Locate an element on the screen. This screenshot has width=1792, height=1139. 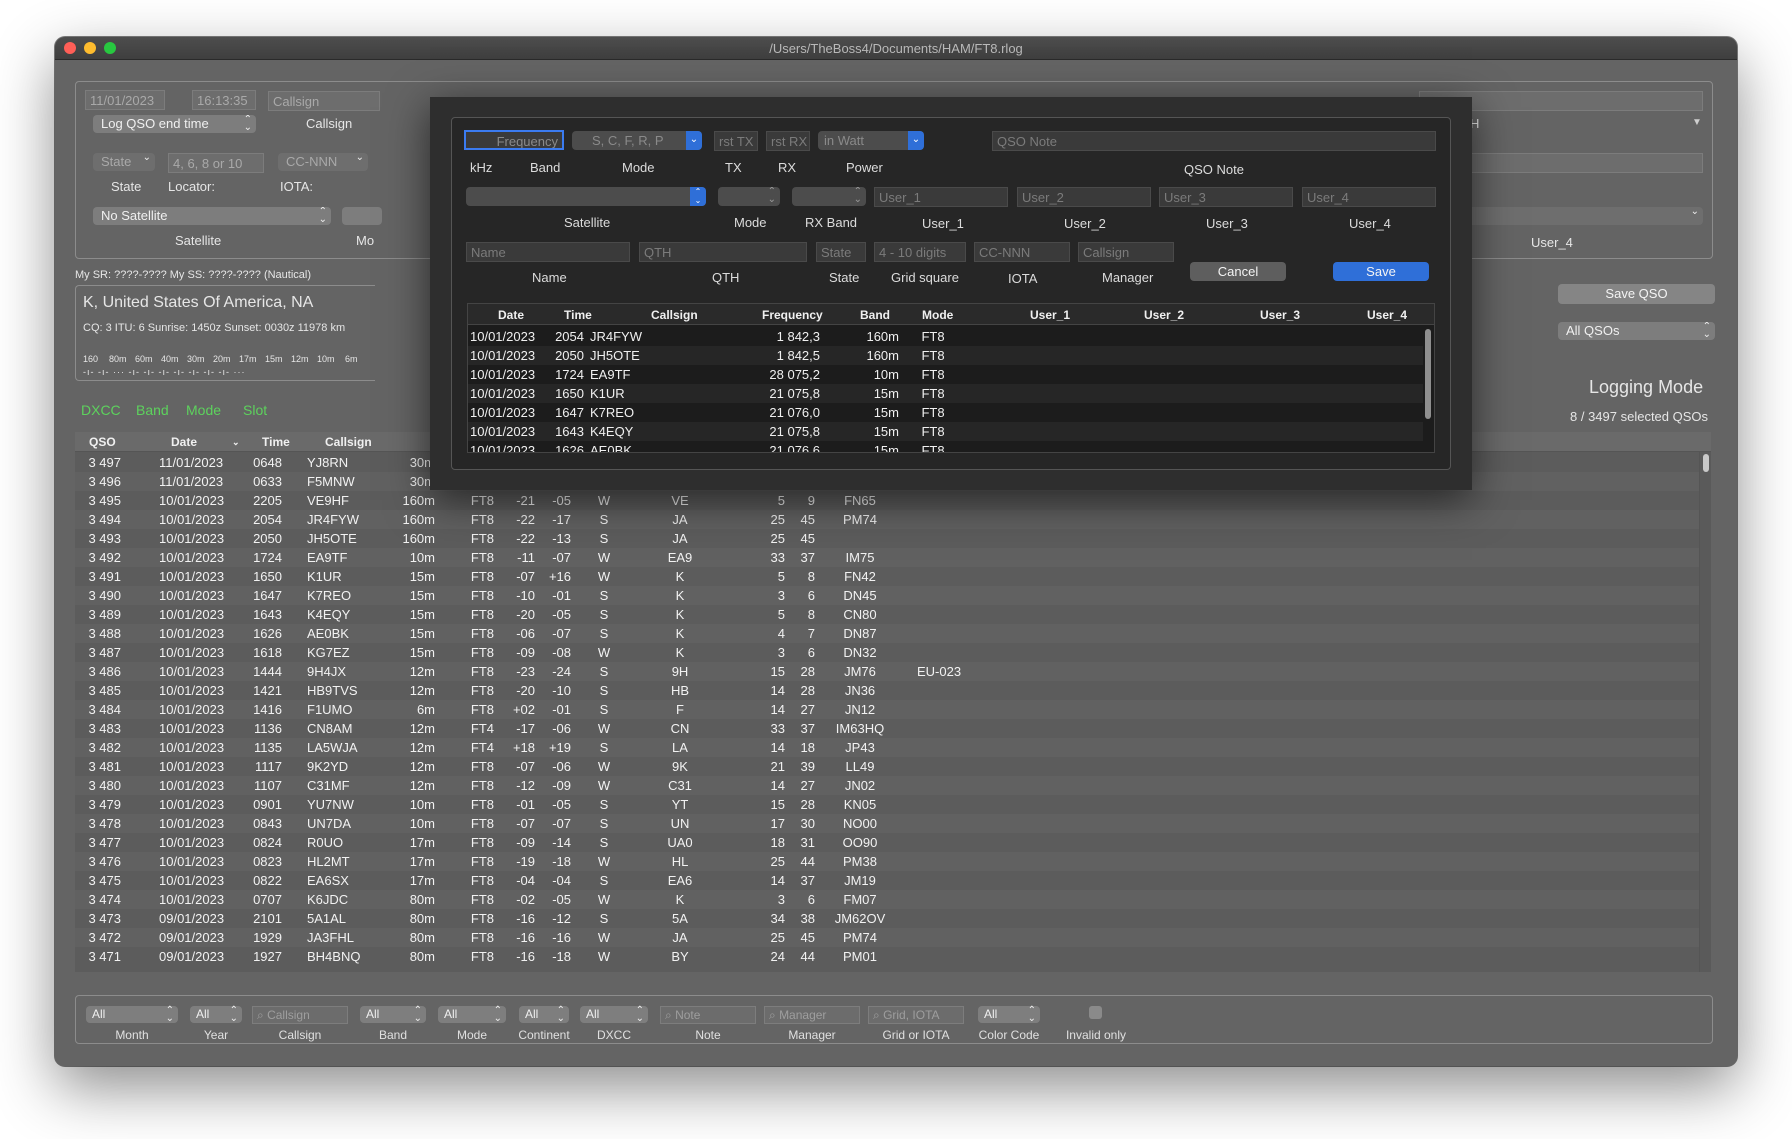
col-user4: User_4 is located at coordinates (1387, 315).